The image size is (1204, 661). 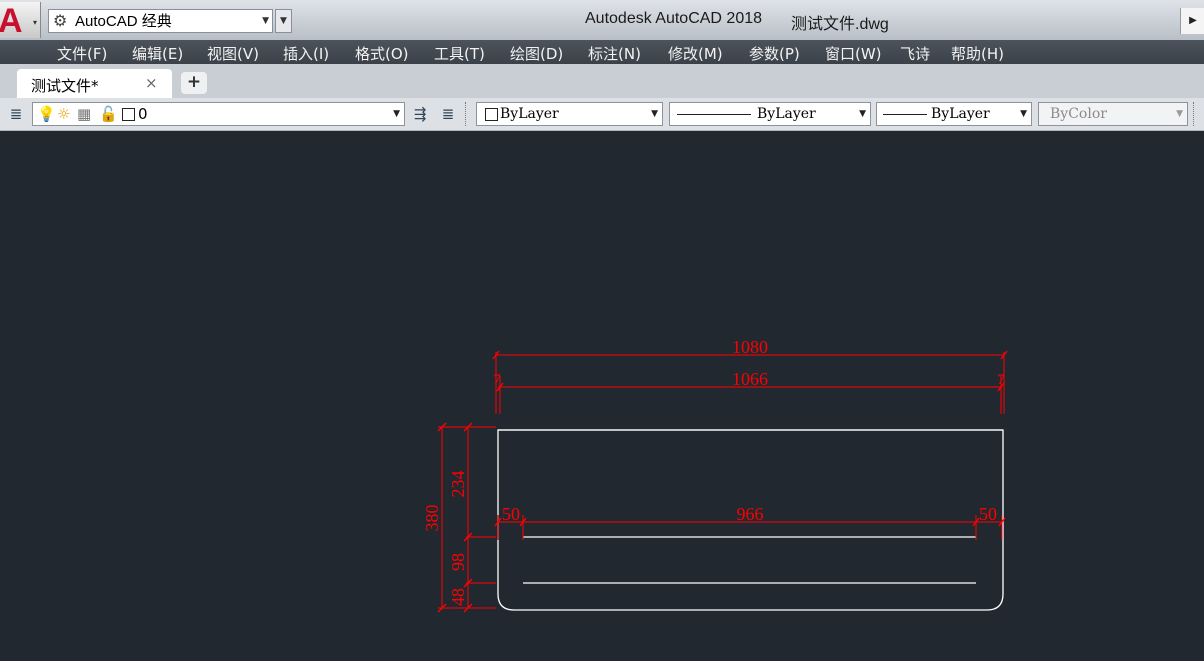 I want to click on color-dropdown: ByLayer ▼, so click(x=569, y=114).